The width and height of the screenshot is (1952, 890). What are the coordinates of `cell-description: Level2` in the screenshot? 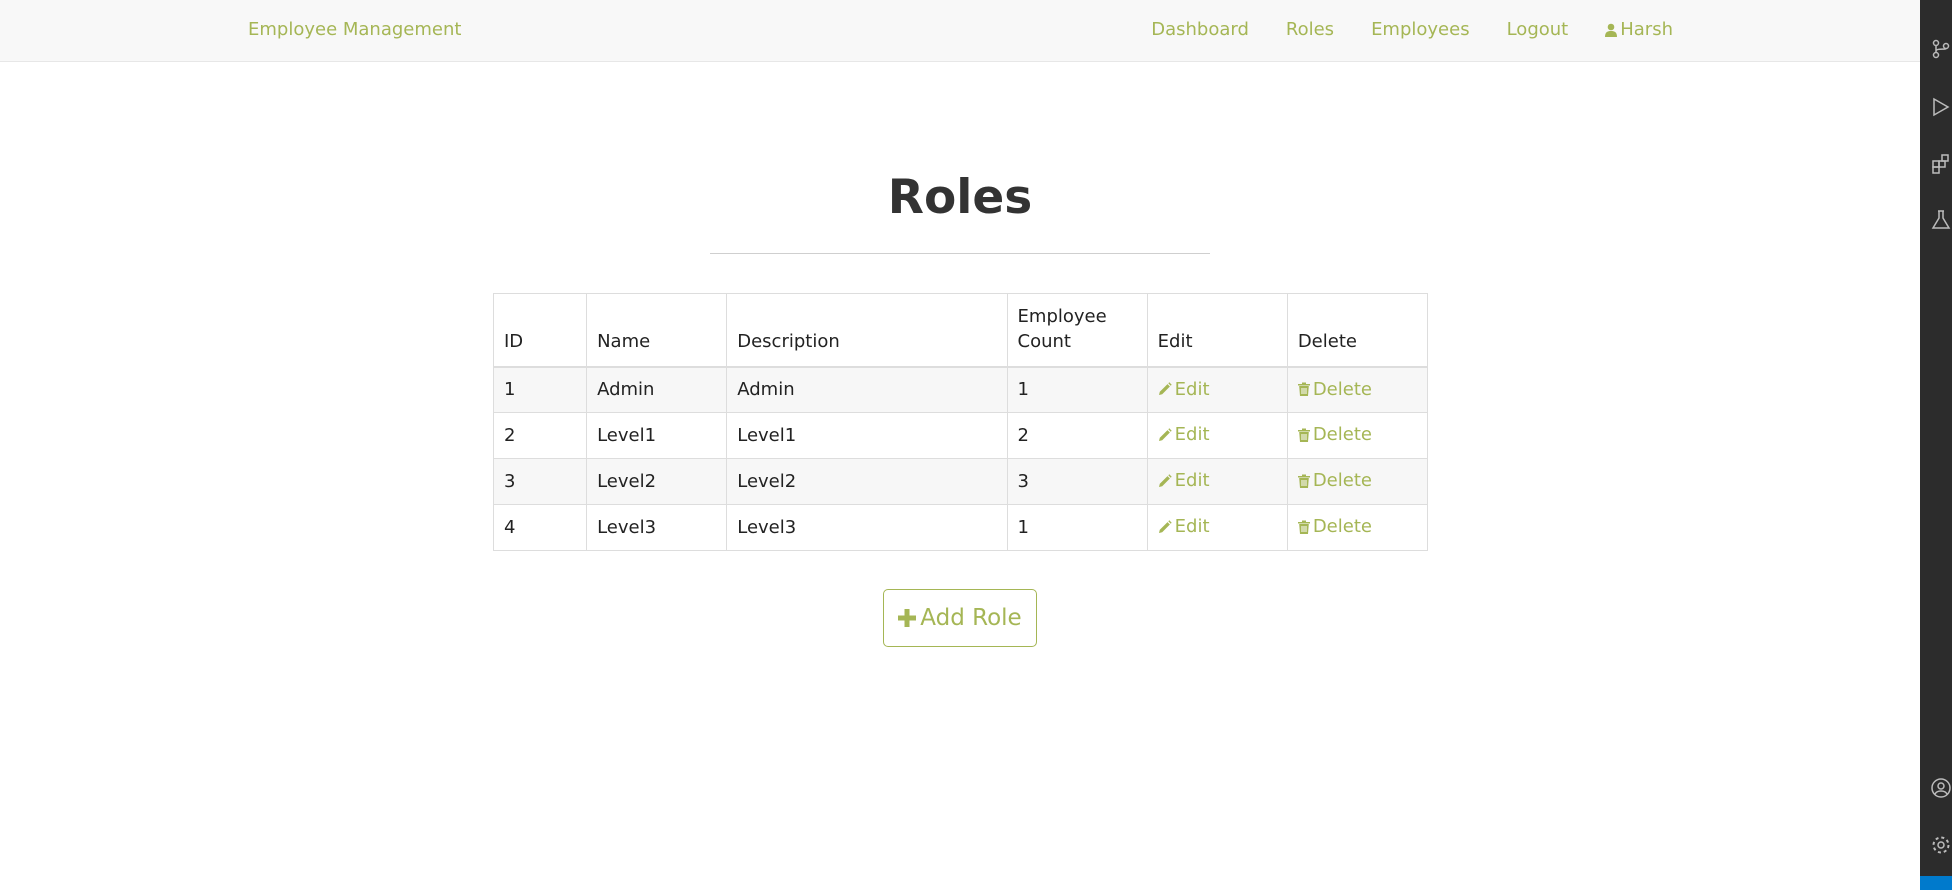 It's located at (867, 481).